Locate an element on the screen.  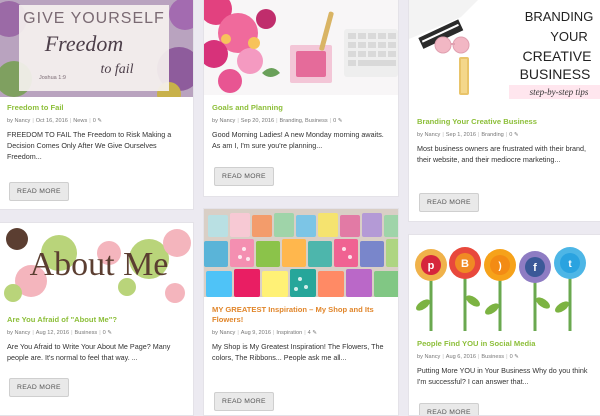
post-date: Sep 20, 2016 is located at coordinates (257, 121).